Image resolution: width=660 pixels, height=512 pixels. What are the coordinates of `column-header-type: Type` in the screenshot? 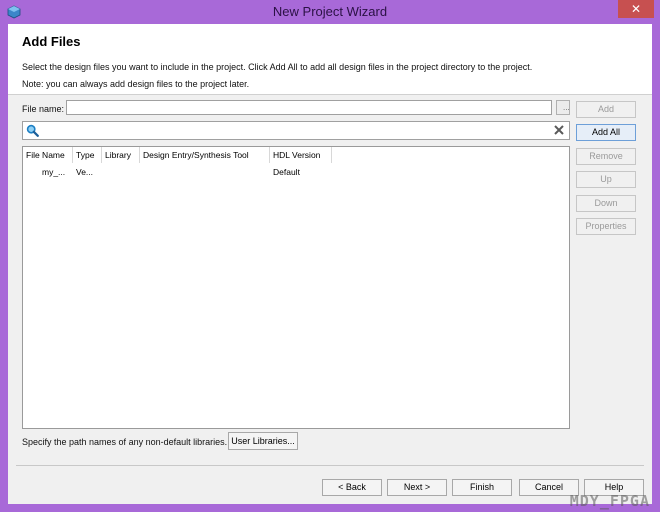 It's located at (87, 155).